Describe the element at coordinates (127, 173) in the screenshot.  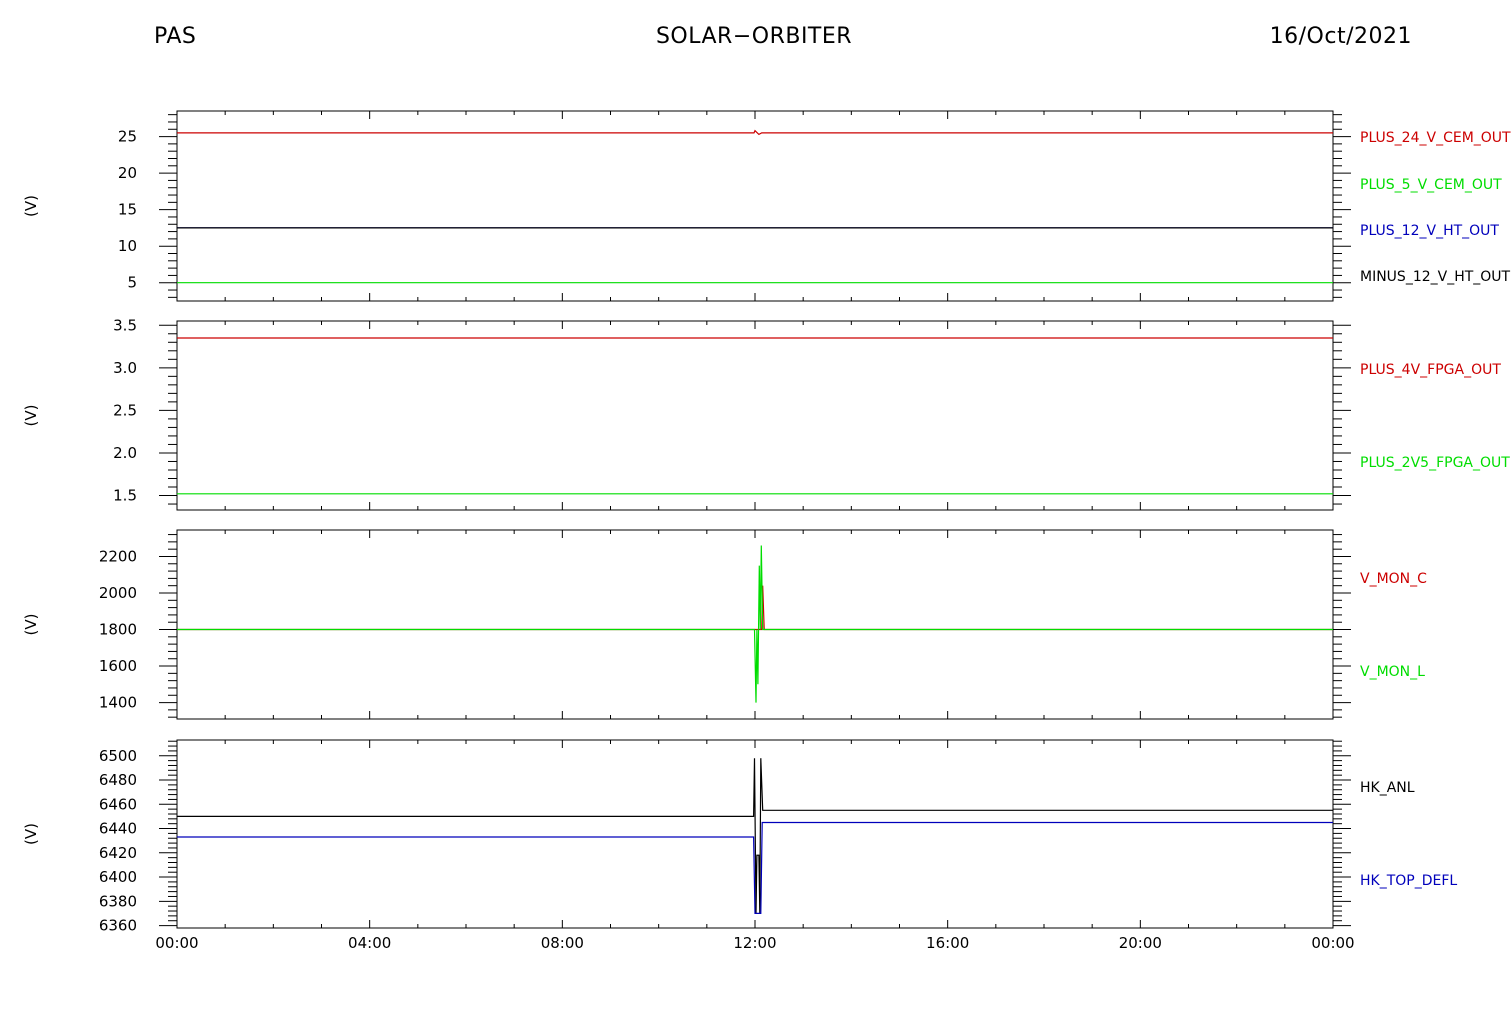
I see `y-tick-label: 20` at that location.